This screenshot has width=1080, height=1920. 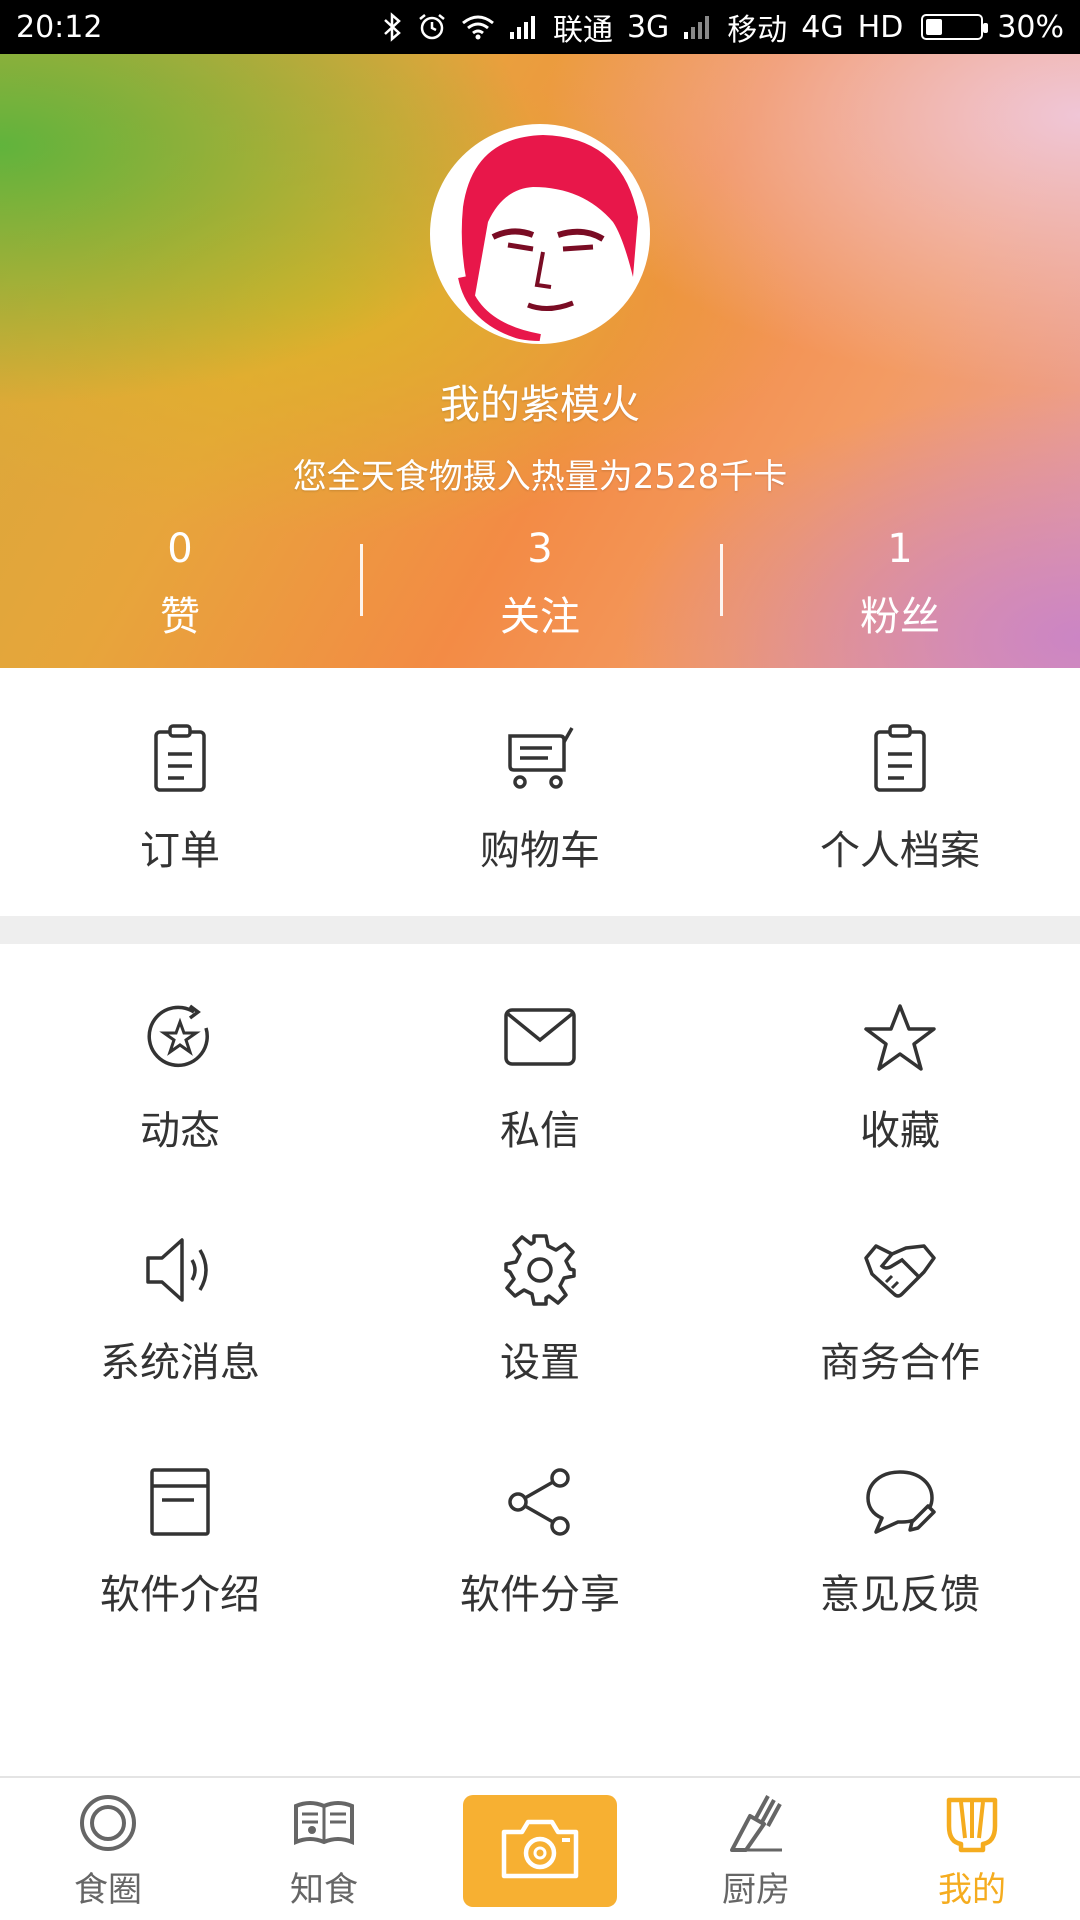 What do you see at coordinates (59, 27) in the screenshot?
I see `status-time: 20:12` at bounding box center [59, 27].